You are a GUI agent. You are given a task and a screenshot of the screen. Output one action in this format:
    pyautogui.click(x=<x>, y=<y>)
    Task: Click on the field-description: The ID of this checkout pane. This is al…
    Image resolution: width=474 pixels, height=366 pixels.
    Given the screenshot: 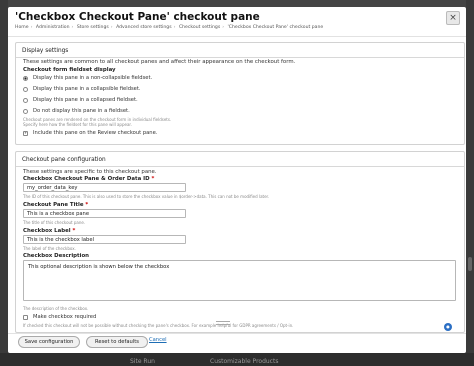 What is the action you would take?
    pyautogui.click(x=146, y=196)
    